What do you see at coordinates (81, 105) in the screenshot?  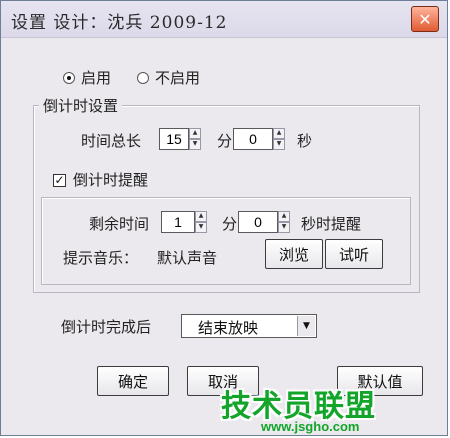 I see `countdown-group-title: 倒计时设置` at bounding box center [81, 105].